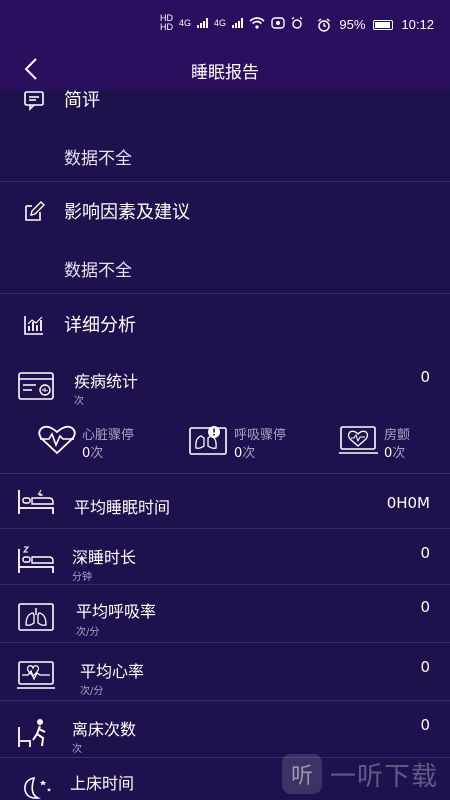 Image resolution: width=450 pixels, height=800 pixels. I want to click on disease-stats-row: 疾病统计 次 0 心脏骤停 0次 呼吸骤停 0次 房颤 0次, so click(225, 415).